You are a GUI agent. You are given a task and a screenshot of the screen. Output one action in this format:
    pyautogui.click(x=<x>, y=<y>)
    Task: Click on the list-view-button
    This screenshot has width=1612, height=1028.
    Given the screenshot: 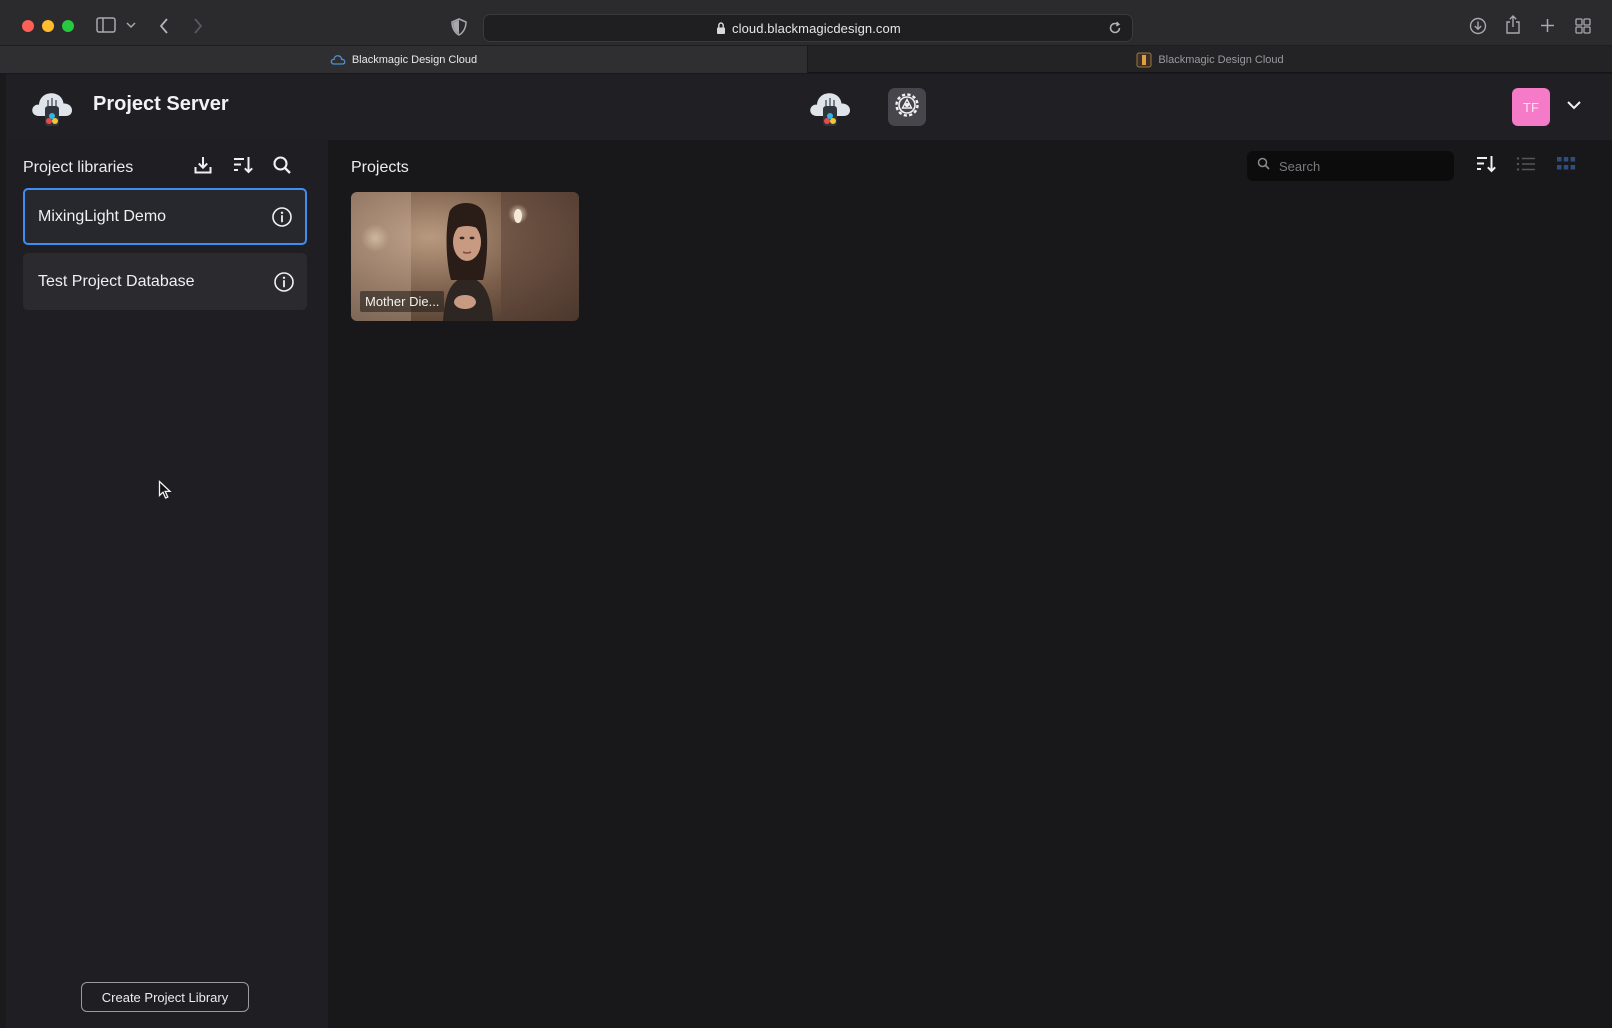 What is the action you would take?
    pyautogui.click(x=1526, y=166)
    